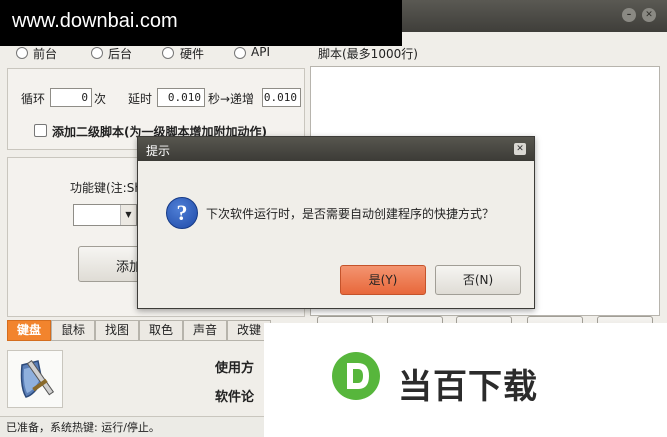 This screenshot has height=437, width=667. What do you see at coordinates (383, 280) in the screenshot?
I see `yes-button: 是(Y)` at bounding box center [383, 280].